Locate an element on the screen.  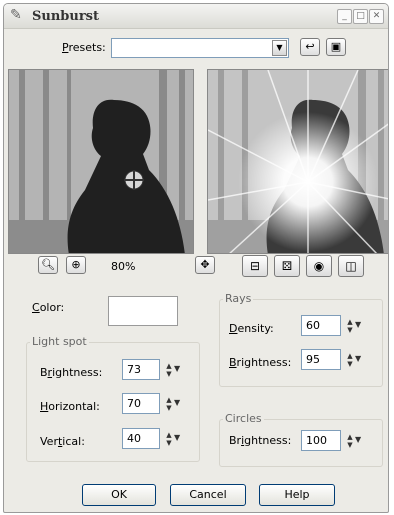
circles-title: Circles is located at coordinates (243, 418).